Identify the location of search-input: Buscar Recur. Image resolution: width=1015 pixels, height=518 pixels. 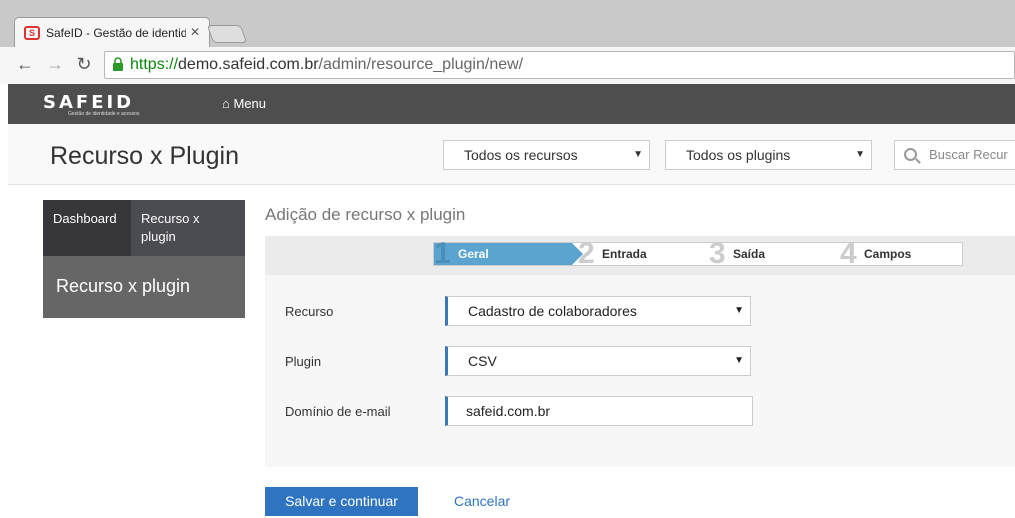
(954, 155).